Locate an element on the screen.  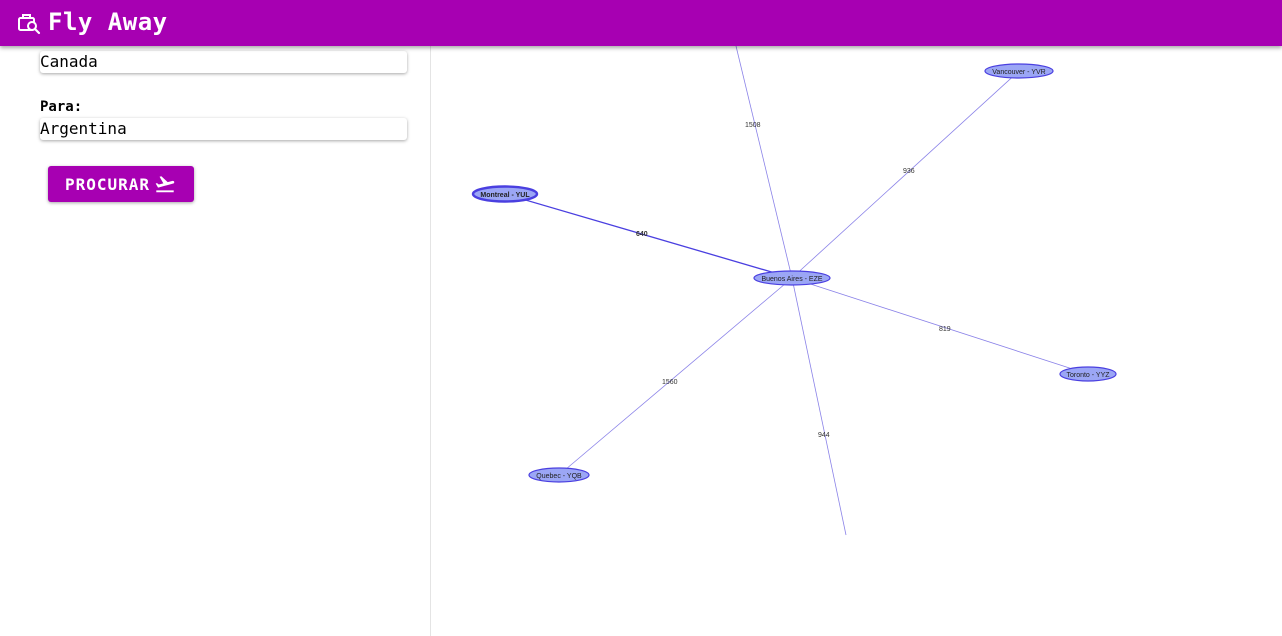
app-title: Fly Away is located at coordinates (108, 22).